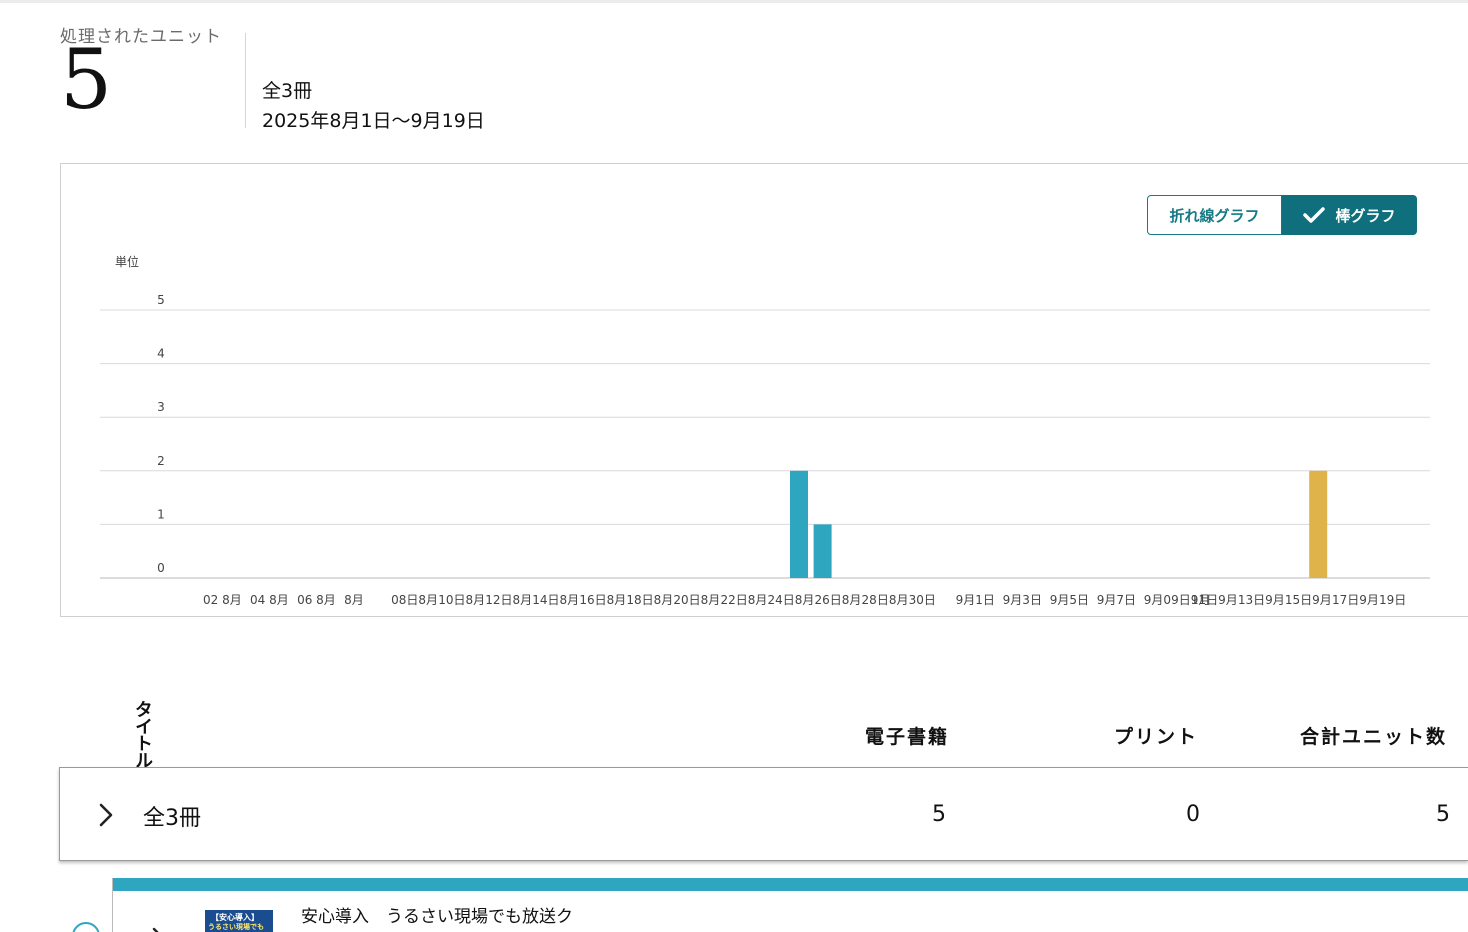 Image resolution: width=1468 pixels, height=932 pixels. I want to click on y-tick-label: 2, so click(161, 461).